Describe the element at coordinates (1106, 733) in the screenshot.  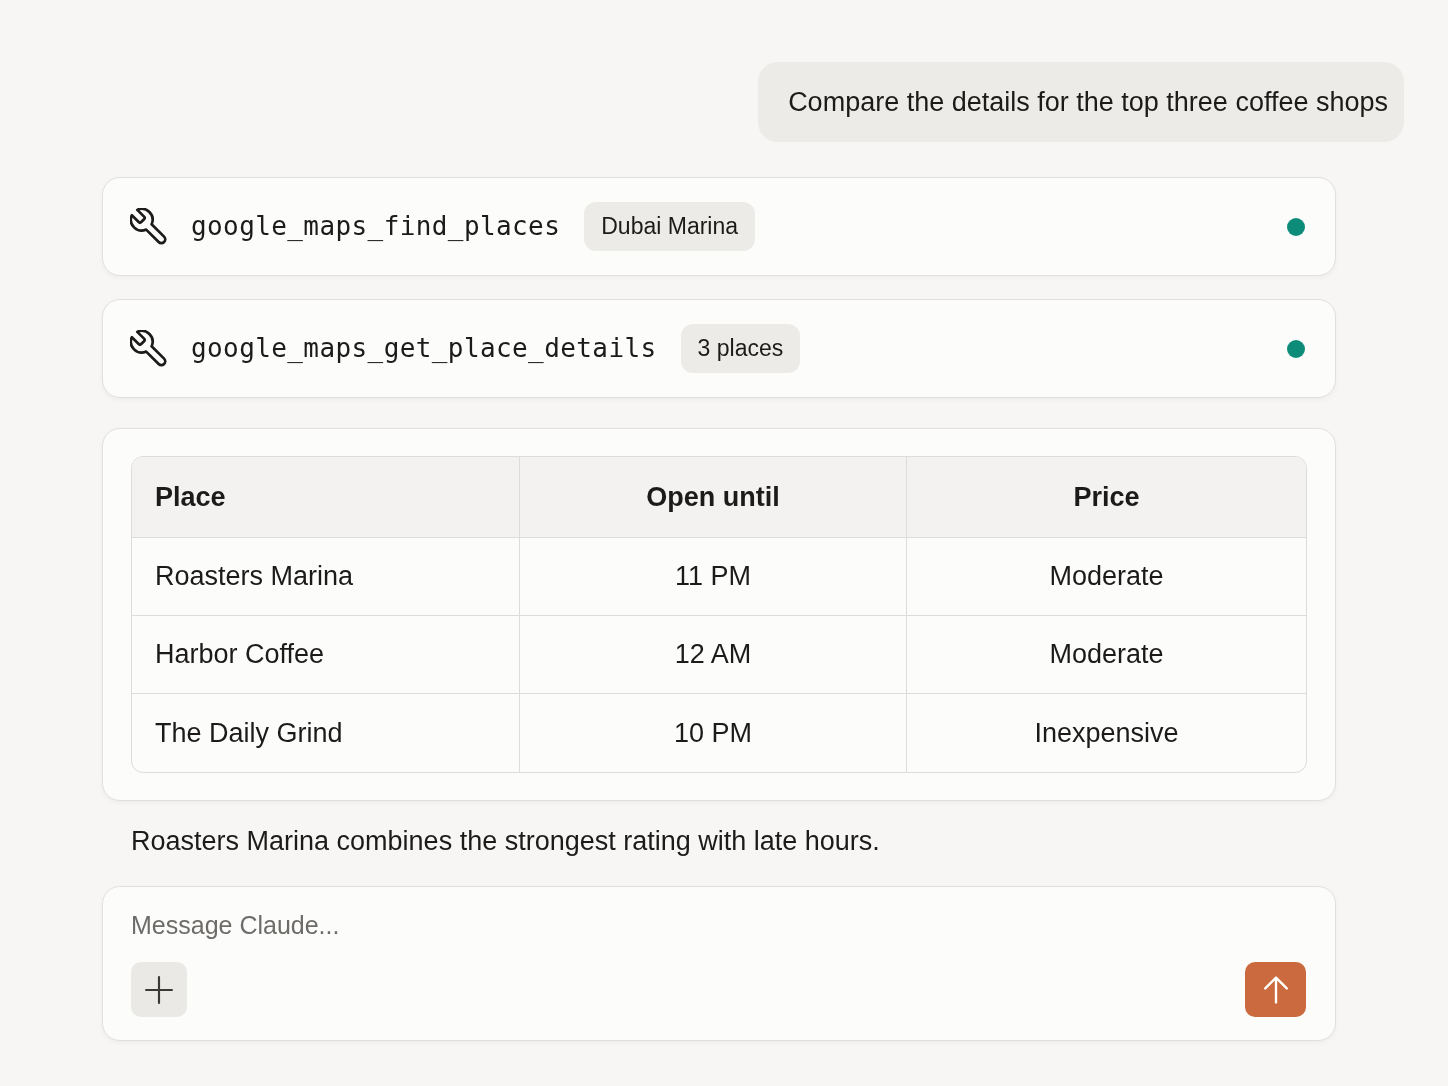
I see `table-cell-text: Inexpensive` at that location.